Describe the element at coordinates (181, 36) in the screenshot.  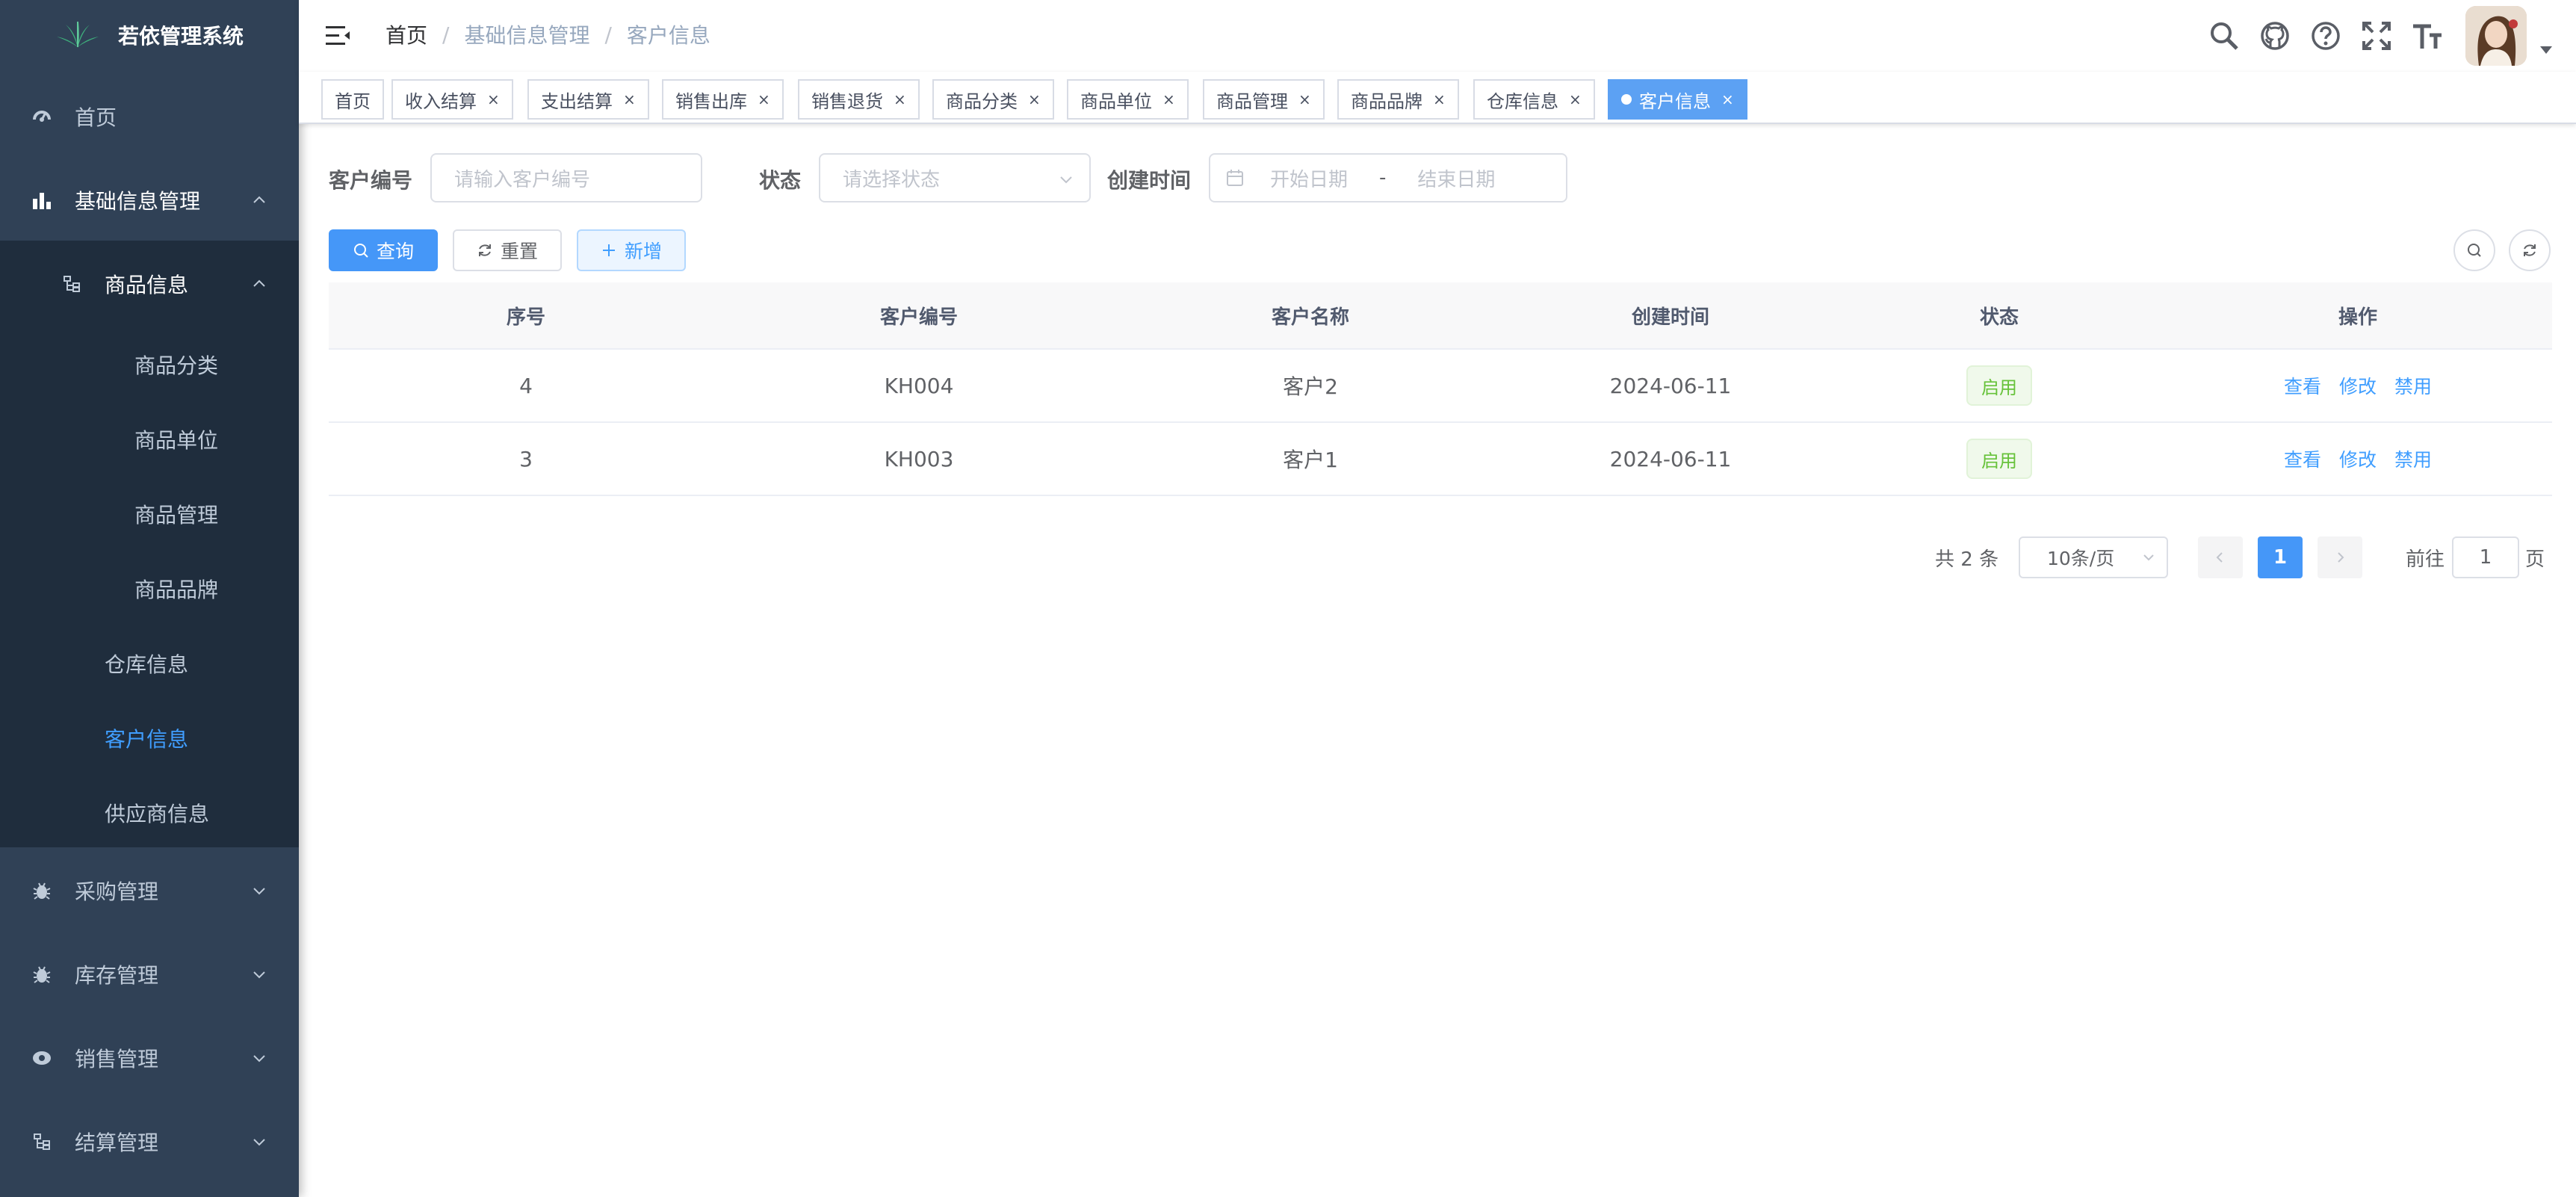
I see `app-title: 若依管理系统` at that location.